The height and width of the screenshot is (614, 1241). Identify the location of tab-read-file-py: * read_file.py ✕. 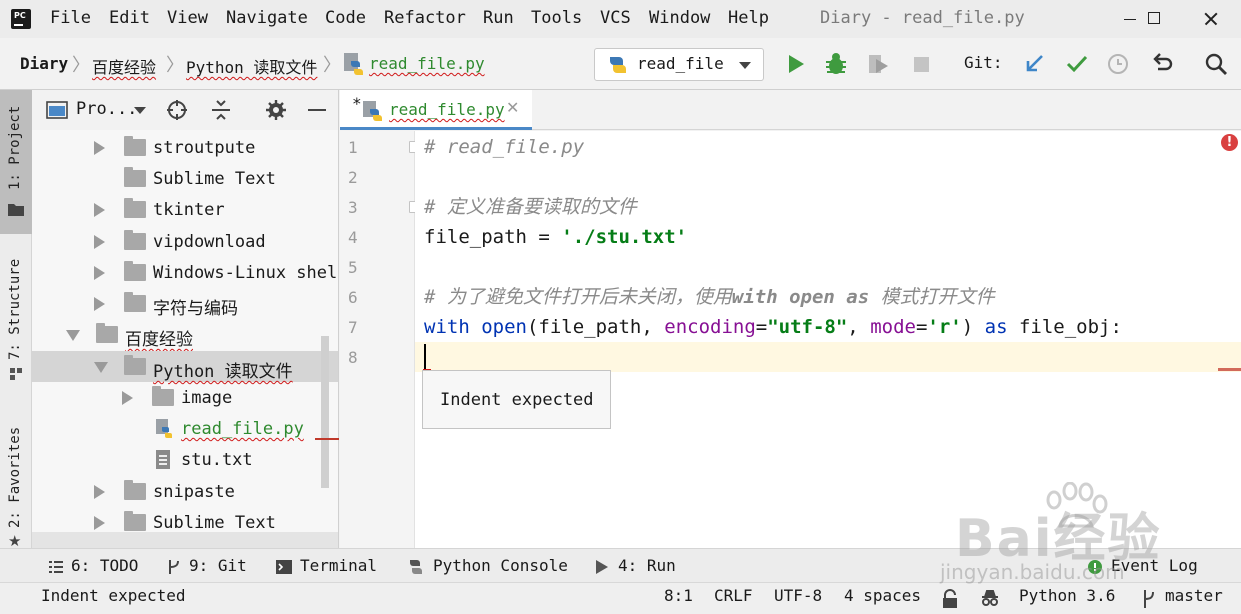
(436, 110).